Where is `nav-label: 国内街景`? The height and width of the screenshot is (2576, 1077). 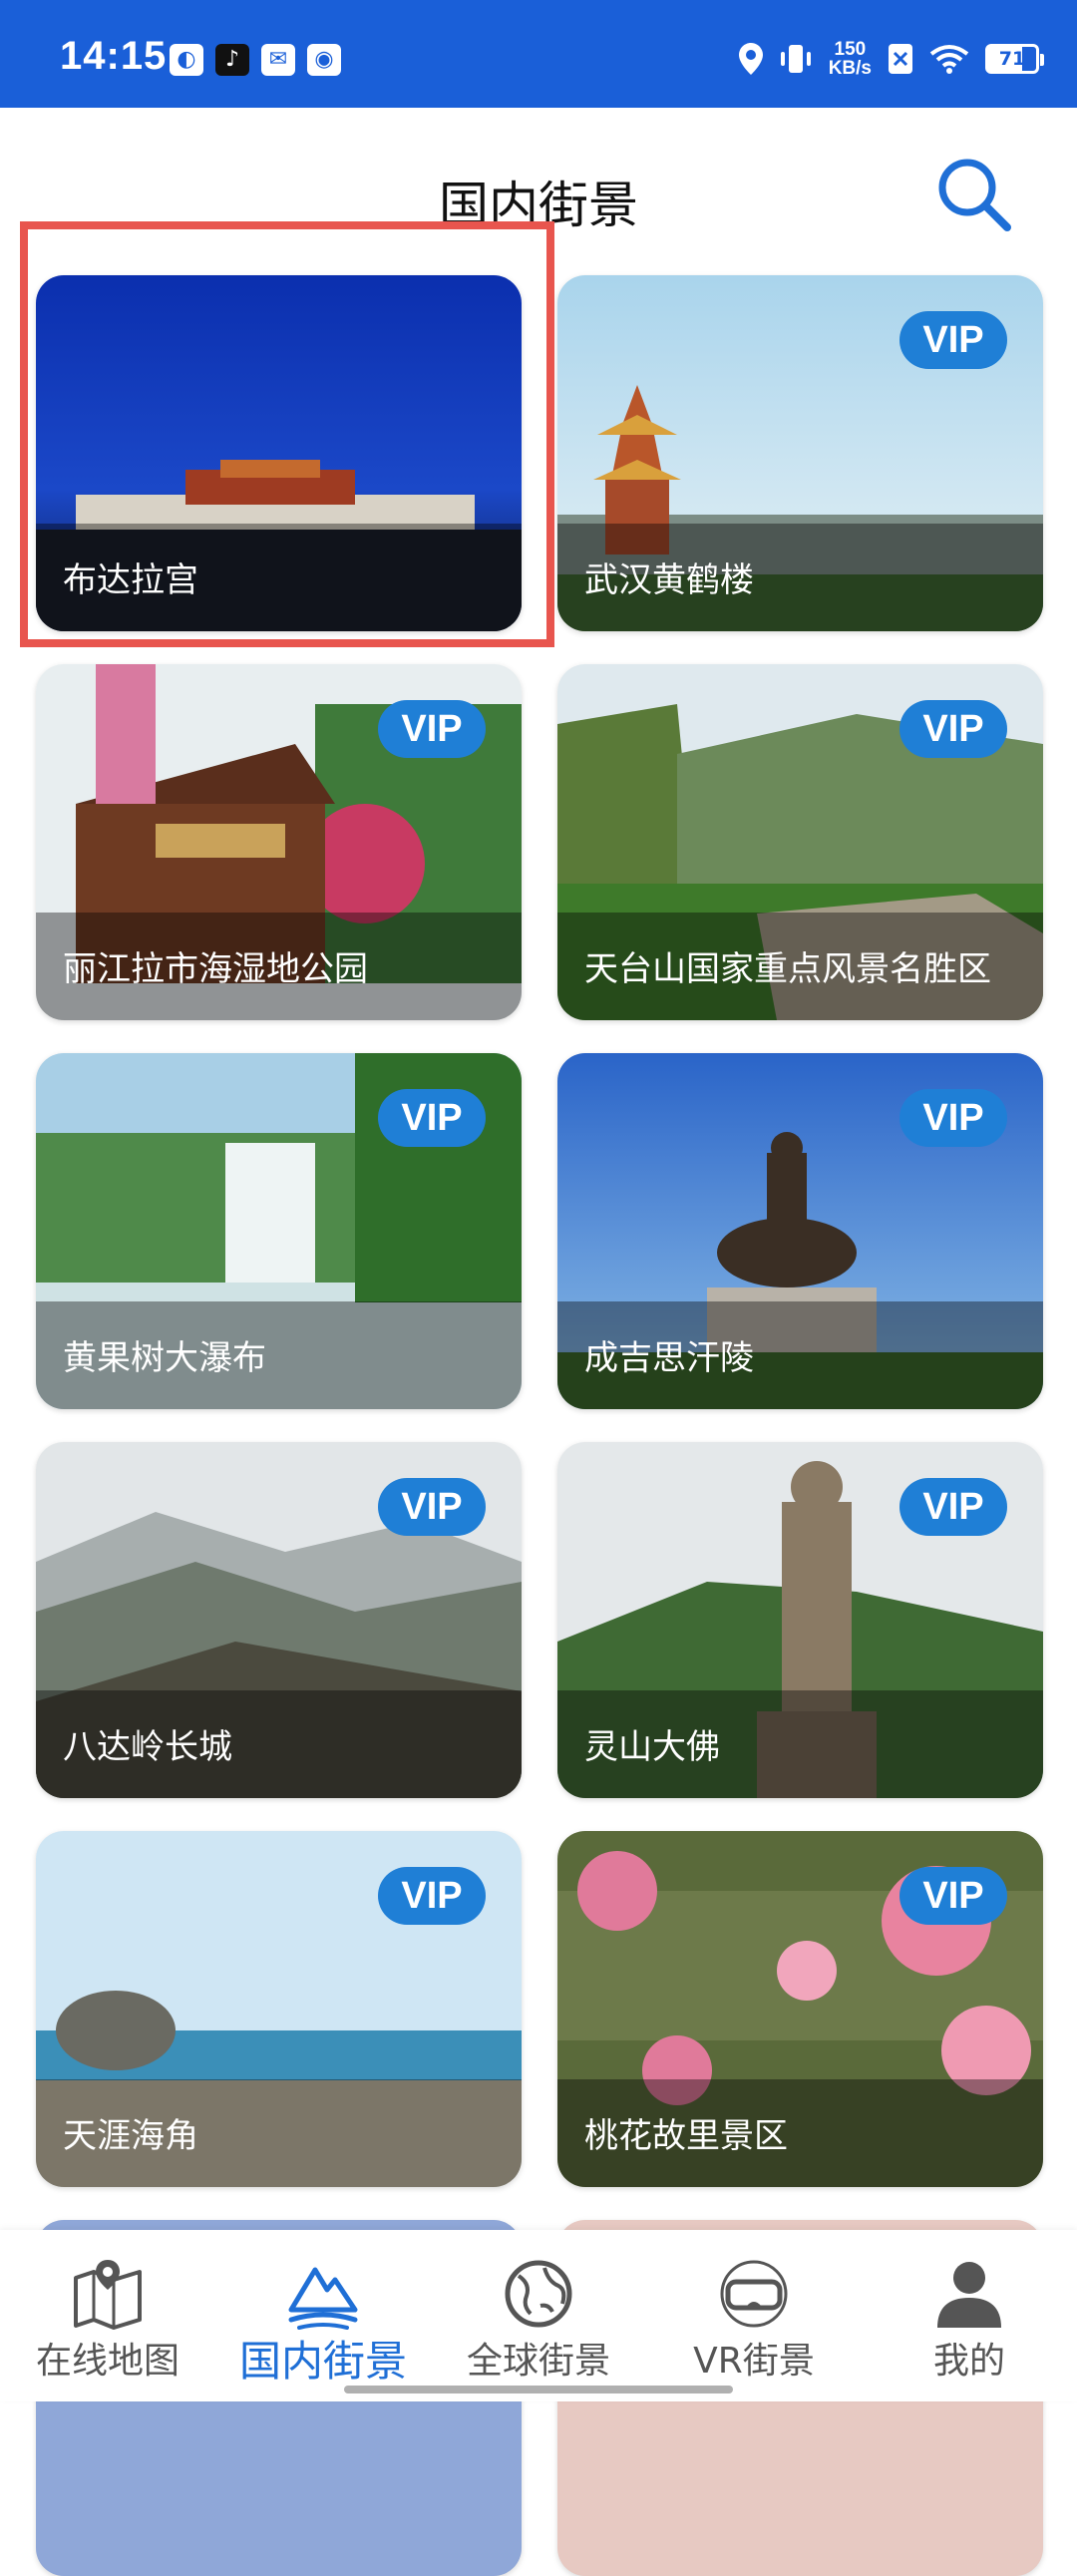
nav-label: 国内街景 is located at coordinates (322, 2361).